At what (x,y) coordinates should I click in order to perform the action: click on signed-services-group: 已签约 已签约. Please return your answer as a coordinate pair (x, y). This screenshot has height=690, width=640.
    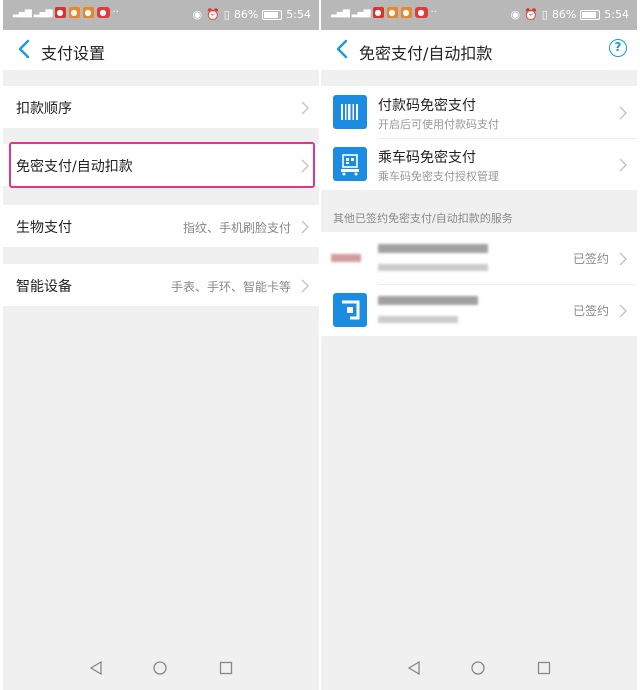
    Looking at the image, I should click on (479, 284).